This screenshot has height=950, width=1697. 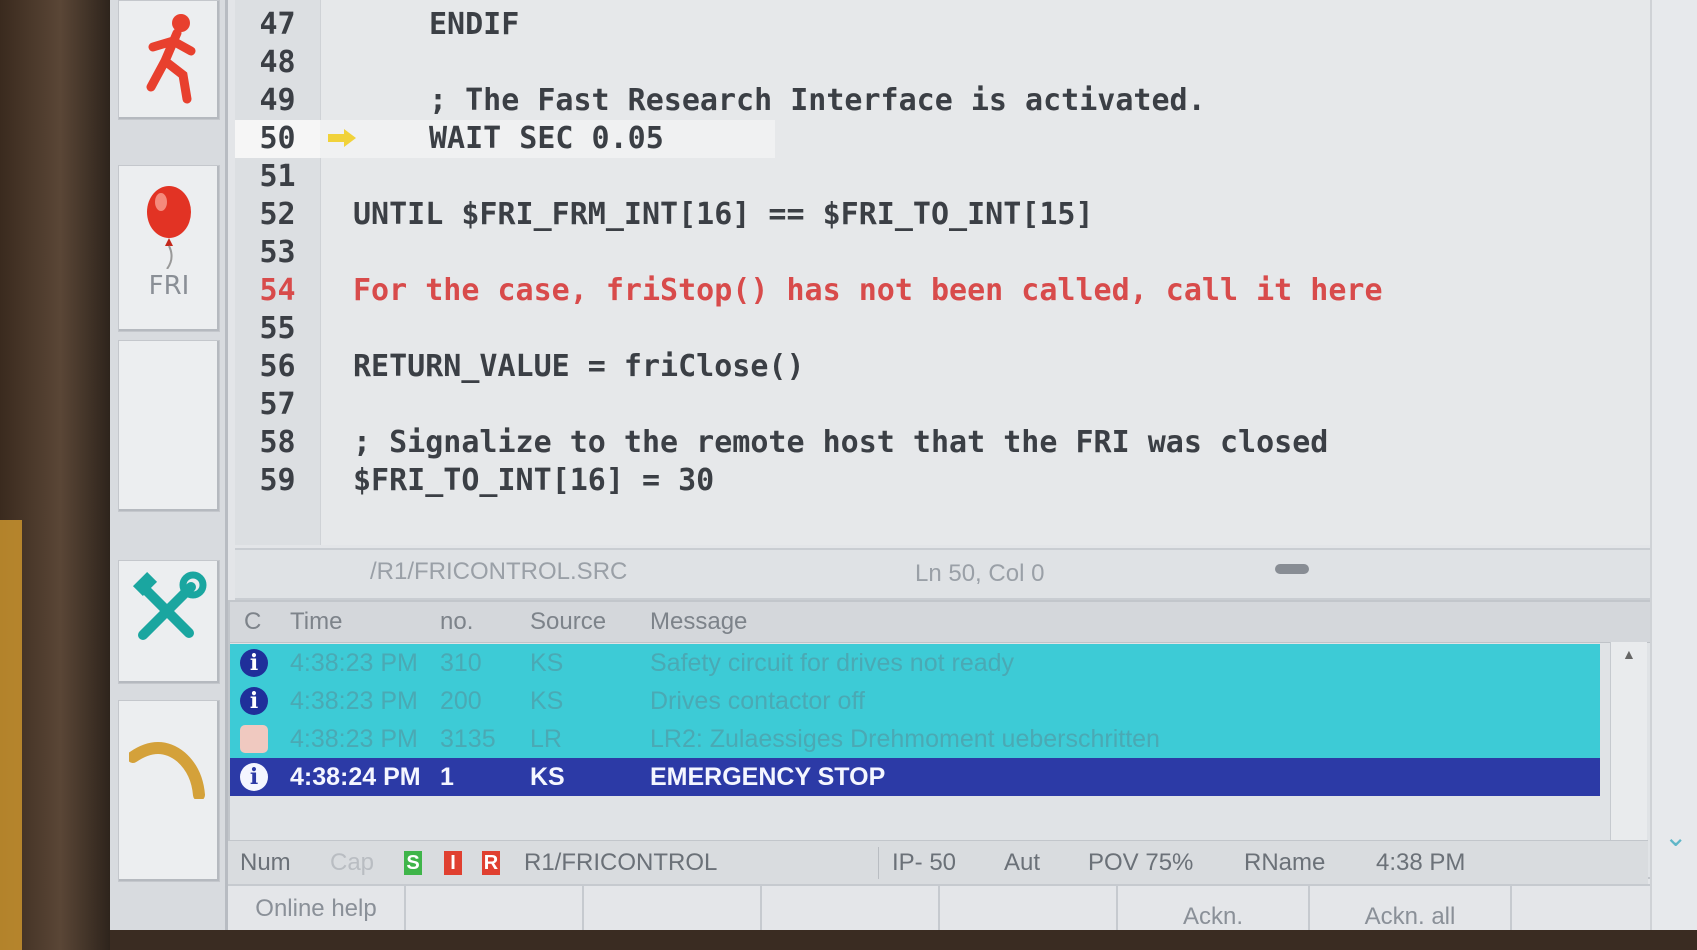 I want to click on col-c: C, so click(x=253, y=621).